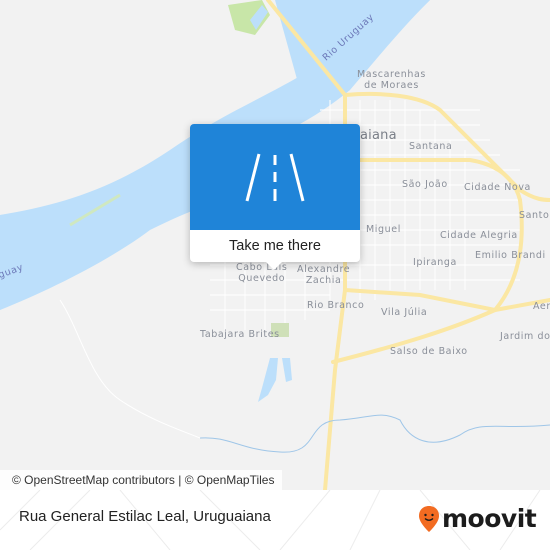  I want to click on label-rio-branco: Rio Branco, so click(336, 305).